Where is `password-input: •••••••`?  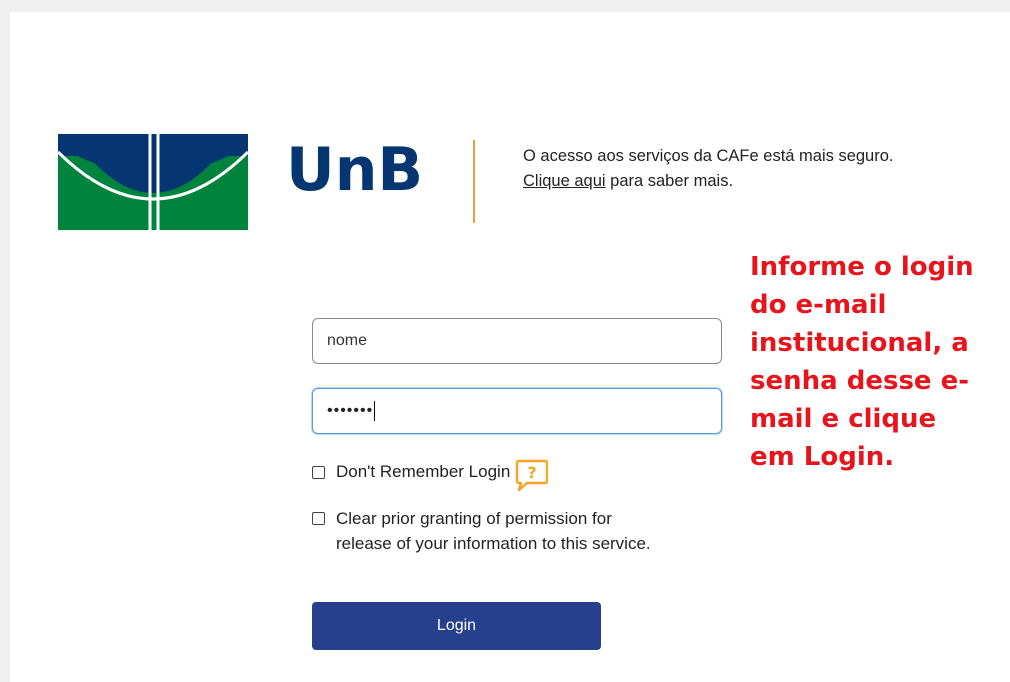 password-input: ••••••• is located at coordinates (517, 411).